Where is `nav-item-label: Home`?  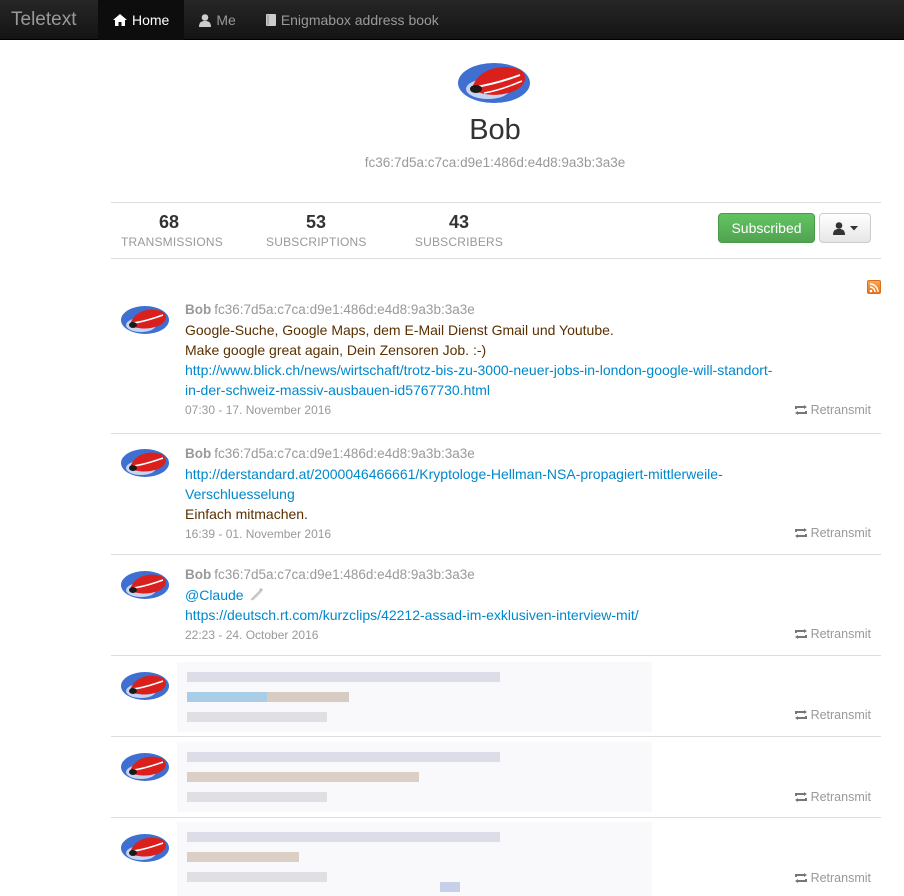 nav-item-label: Home is located at coordinates (151, 20).